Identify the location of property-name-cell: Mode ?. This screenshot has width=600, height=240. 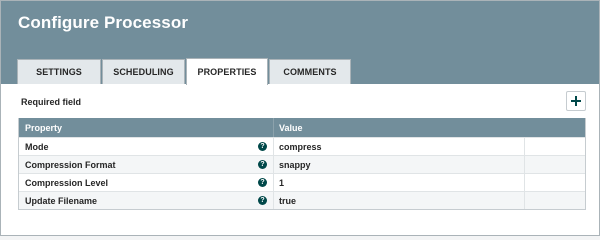
(146, 146).